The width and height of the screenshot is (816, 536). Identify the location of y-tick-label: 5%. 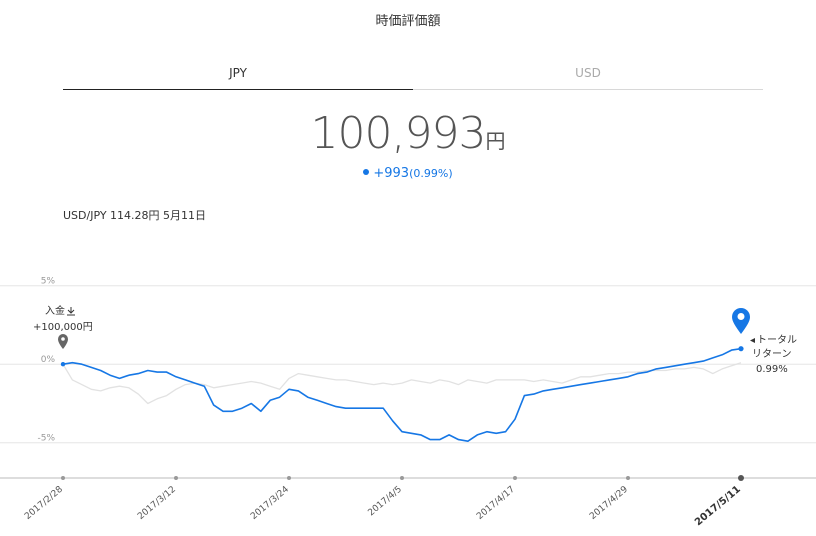
(48, 282).